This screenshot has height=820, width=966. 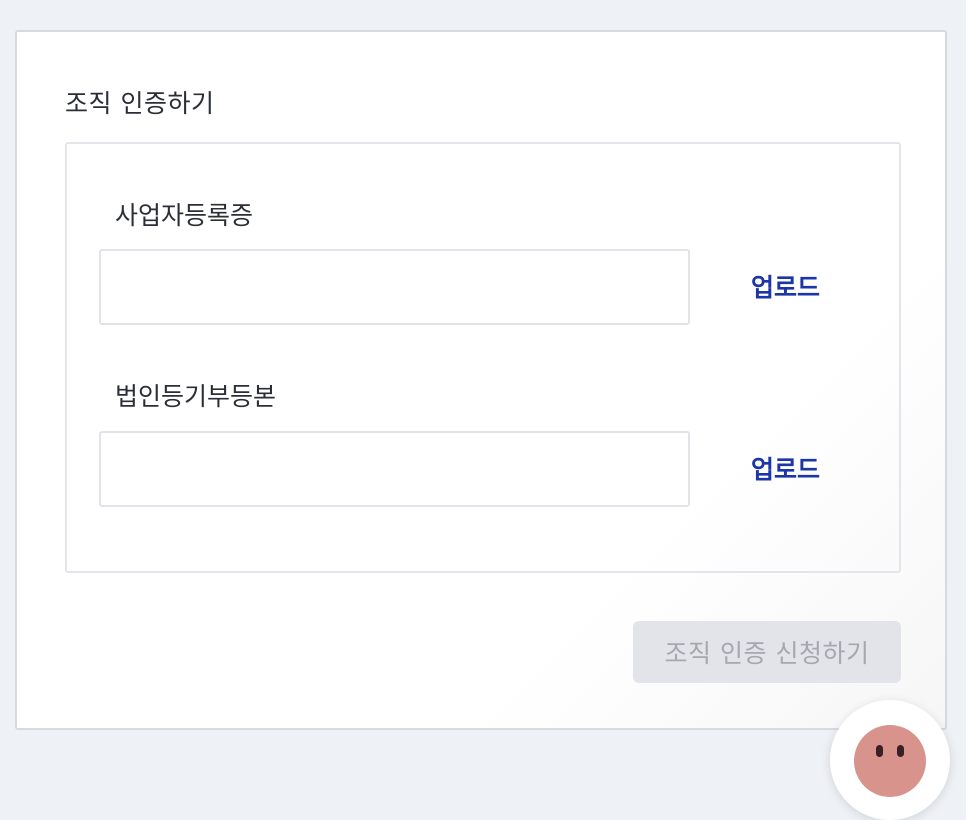 I want to click on chat-widget-button, so click(x=890, y=760).